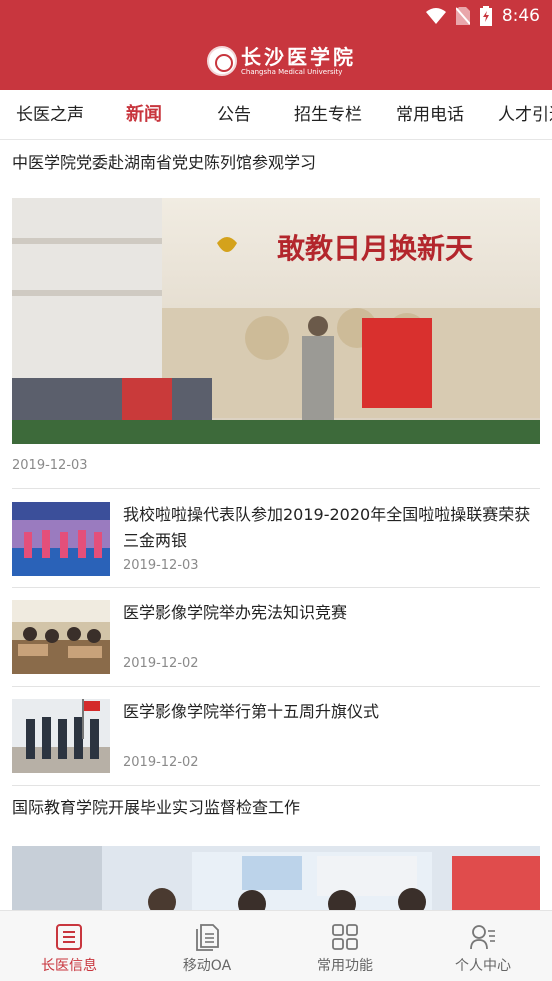 This screenshot has height=981, width=552. What do you see at coordinates (164, 162) in the screenshot?
I see `featured-title: 中医学院党委赴湖南省党史陈列馆参观学习` at bounding box center [164, 162].